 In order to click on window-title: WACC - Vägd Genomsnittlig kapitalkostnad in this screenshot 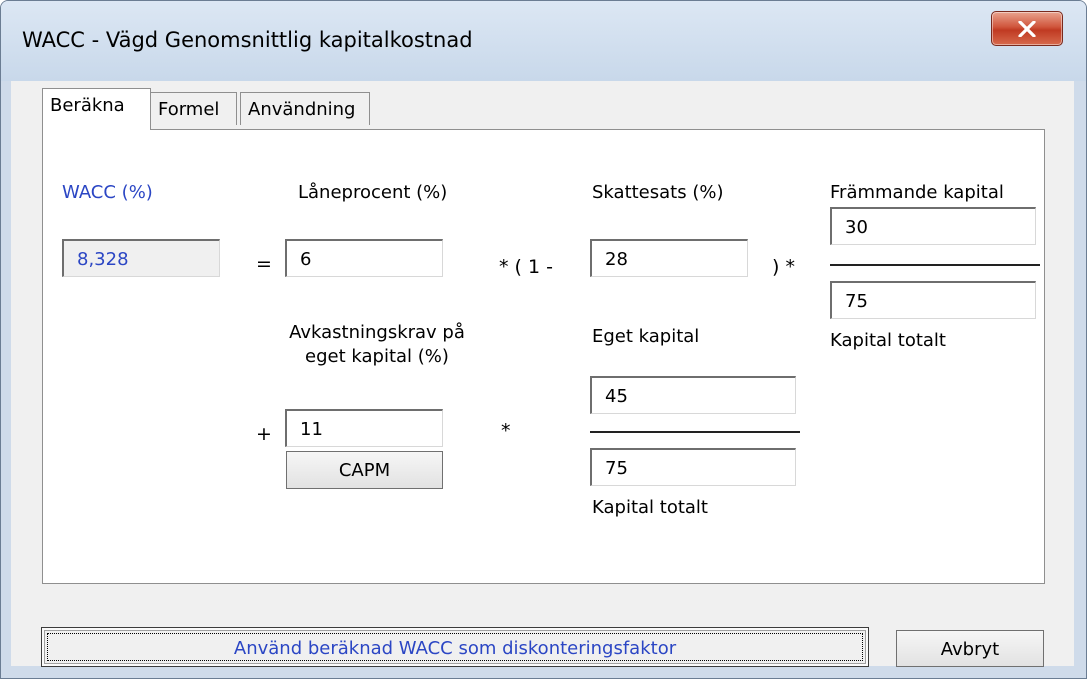, I will do `click(247, 40)`.